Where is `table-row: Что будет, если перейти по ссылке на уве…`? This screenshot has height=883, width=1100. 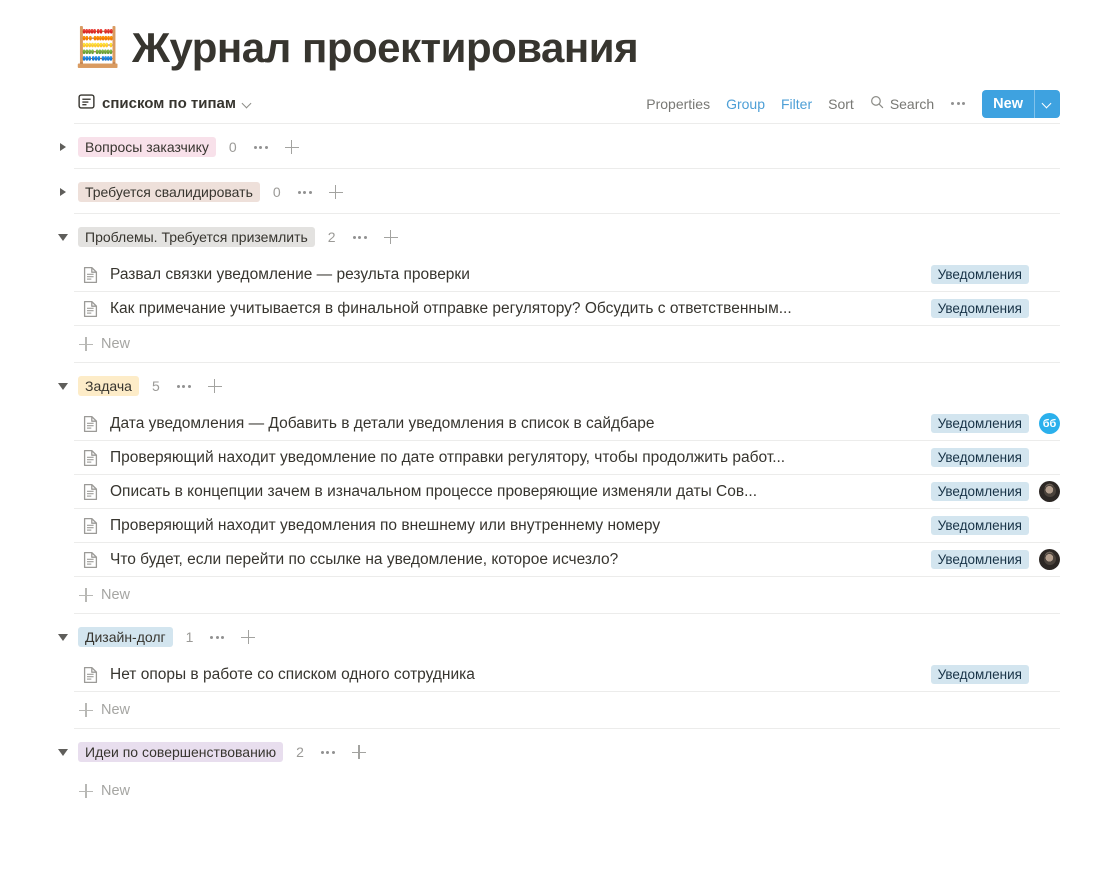 table-row: Что будет, если перейти по ссылке на уве… is located at coordinates (567, 560).